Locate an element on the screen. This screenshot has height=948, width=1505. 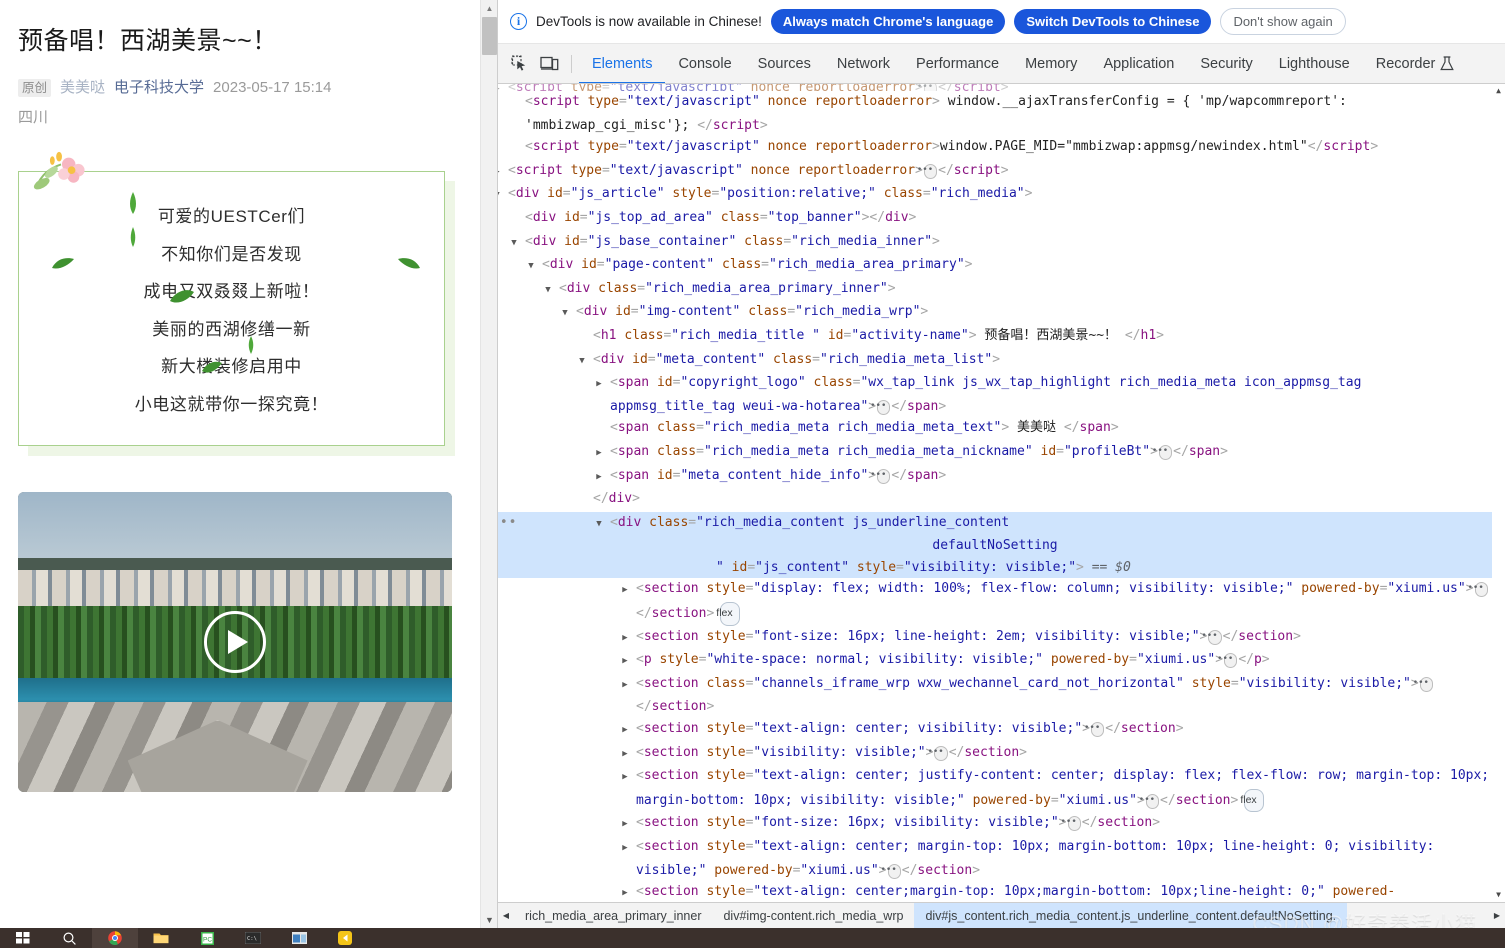
tab-performance: Performance is located at coordinates (957, 63).